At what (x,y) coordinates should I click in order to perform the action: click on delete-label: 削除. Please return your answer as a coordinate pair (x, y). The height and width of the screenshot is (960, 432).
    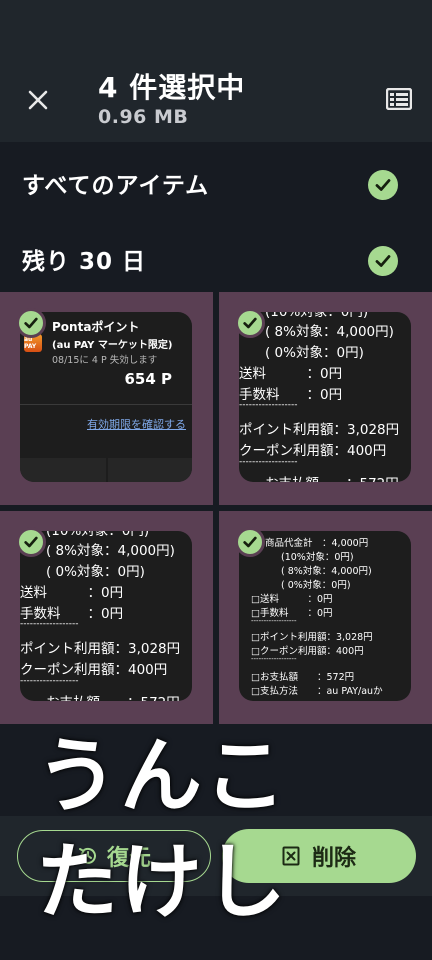
    Looking at the image, I should click on (333, 858).